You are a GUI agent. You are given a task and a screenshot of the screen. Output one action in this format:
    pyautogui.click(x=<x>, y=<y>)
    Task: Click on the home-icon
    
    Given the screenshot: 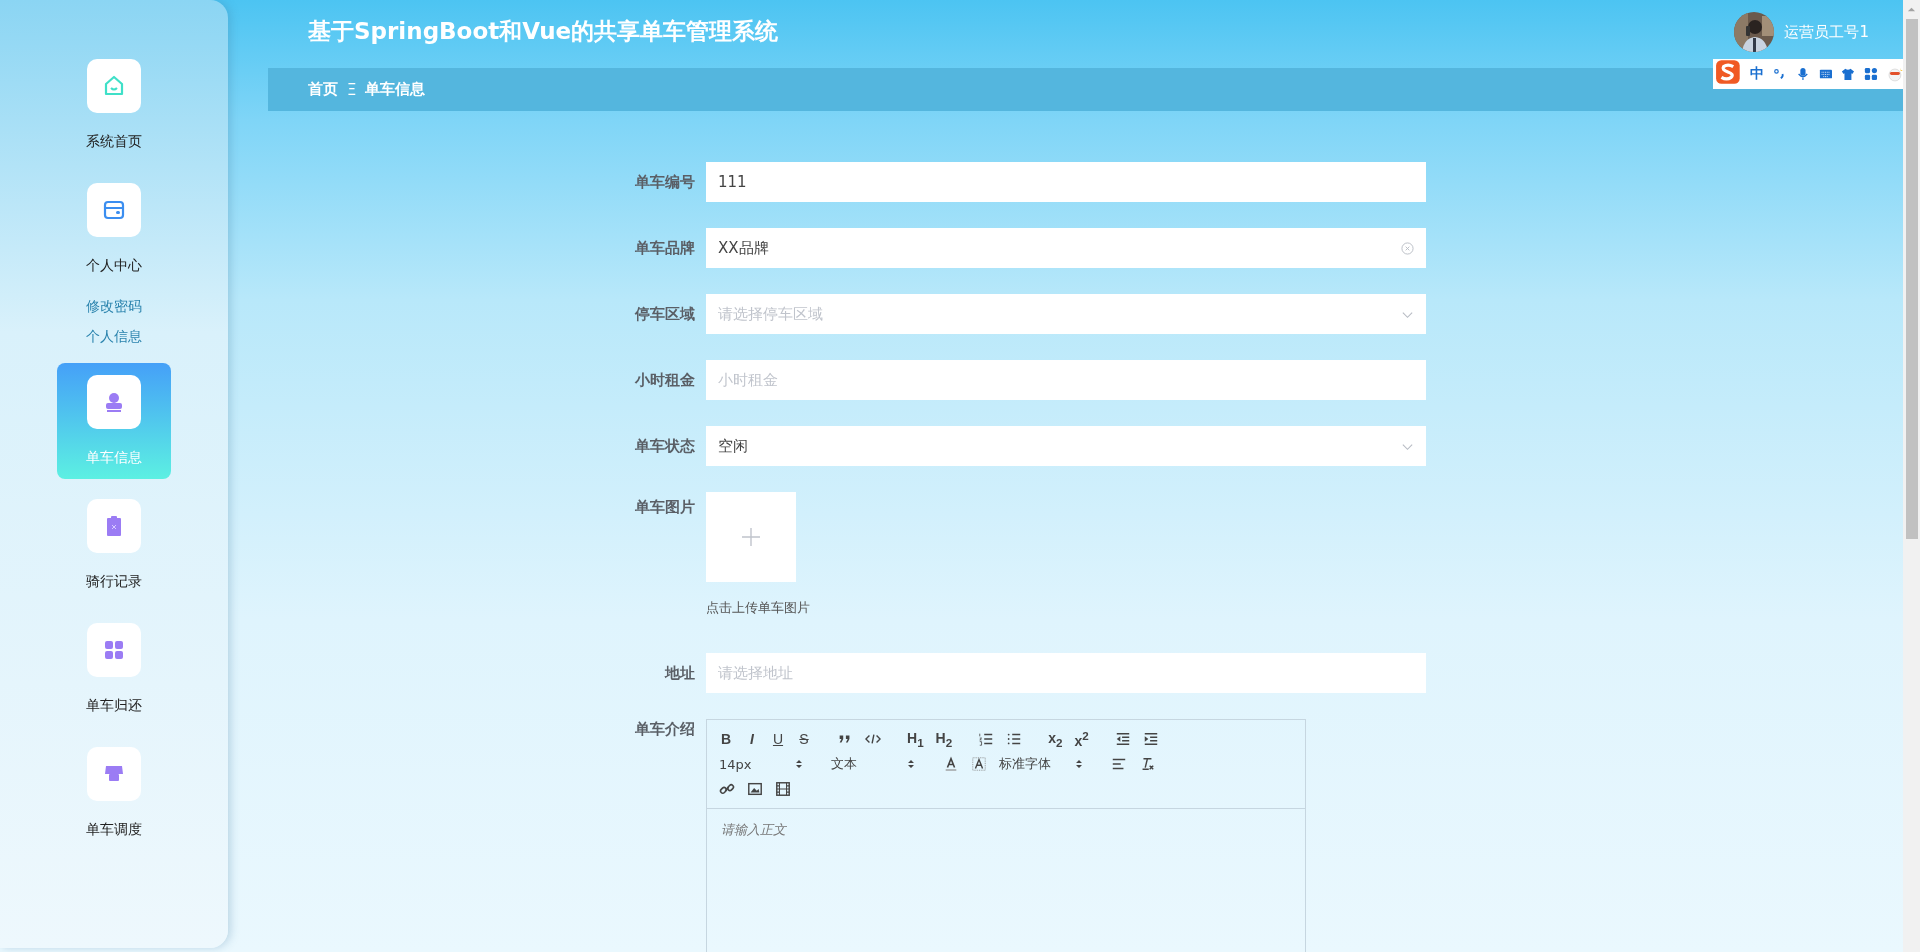 What is the action you would take?
    pyautogui.click(x=114, y=86)
    